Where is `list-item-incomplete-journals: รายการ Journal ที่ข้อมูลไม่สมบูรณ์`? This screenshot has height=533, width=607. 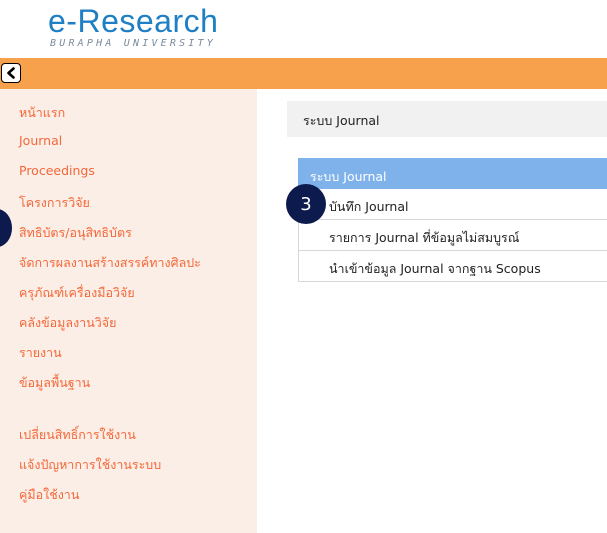 list-item-incomplete-journals: รายการ Journal ที่ข้อมูลไม่สมบูรณ์ is located at coordinates (452, 235).